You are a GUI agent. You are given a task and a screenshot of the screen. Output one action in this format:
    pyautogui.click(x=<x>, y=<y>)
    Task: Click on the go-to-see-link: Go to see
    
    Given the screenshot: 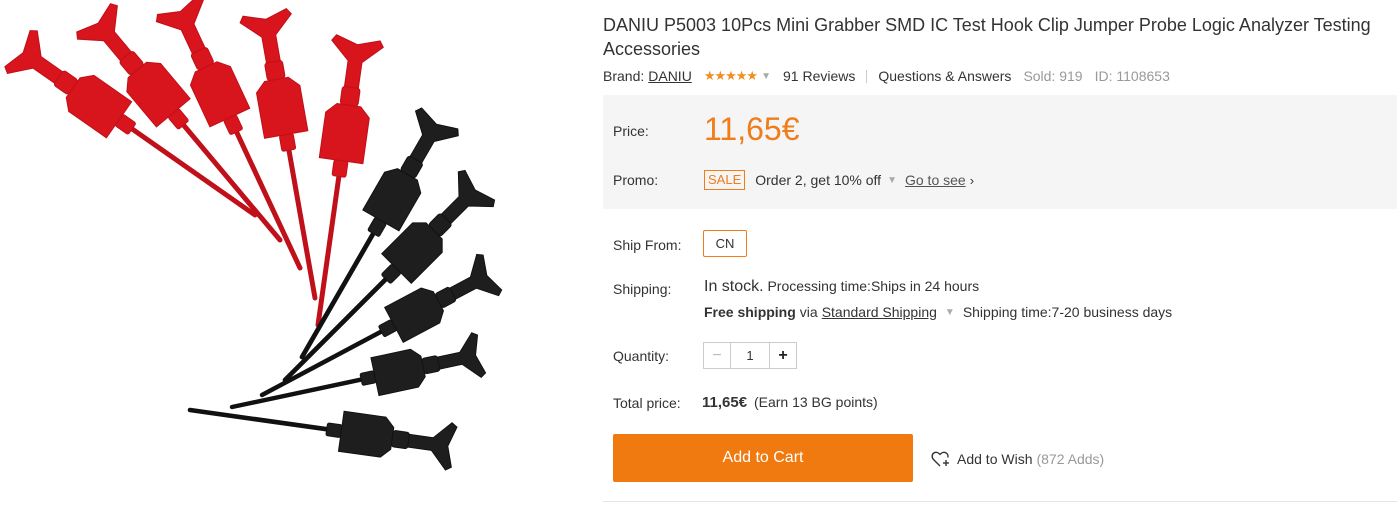 What is the action you would take?
    pyautogui.click(x=935, y=180)
    